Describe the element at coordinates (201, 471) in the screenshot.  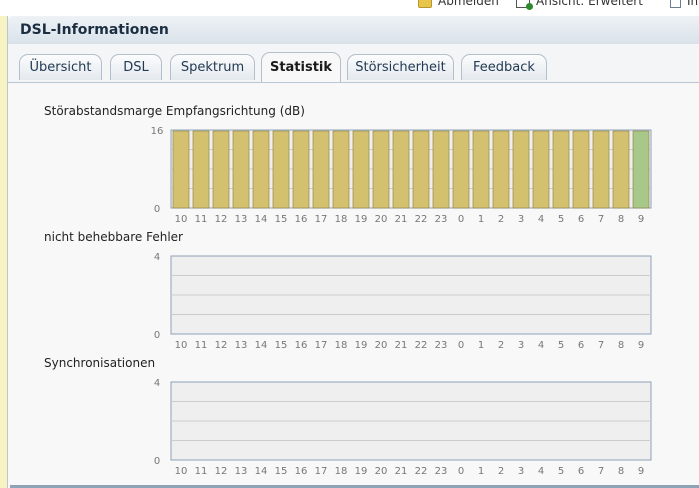
I see `x-tick-label: 11` at that location.